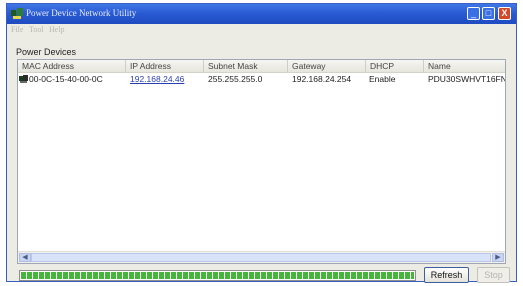 Image resolution: width=523 pixels, height=286 pixels. I want to click on close-button: X, so click(504, 13).